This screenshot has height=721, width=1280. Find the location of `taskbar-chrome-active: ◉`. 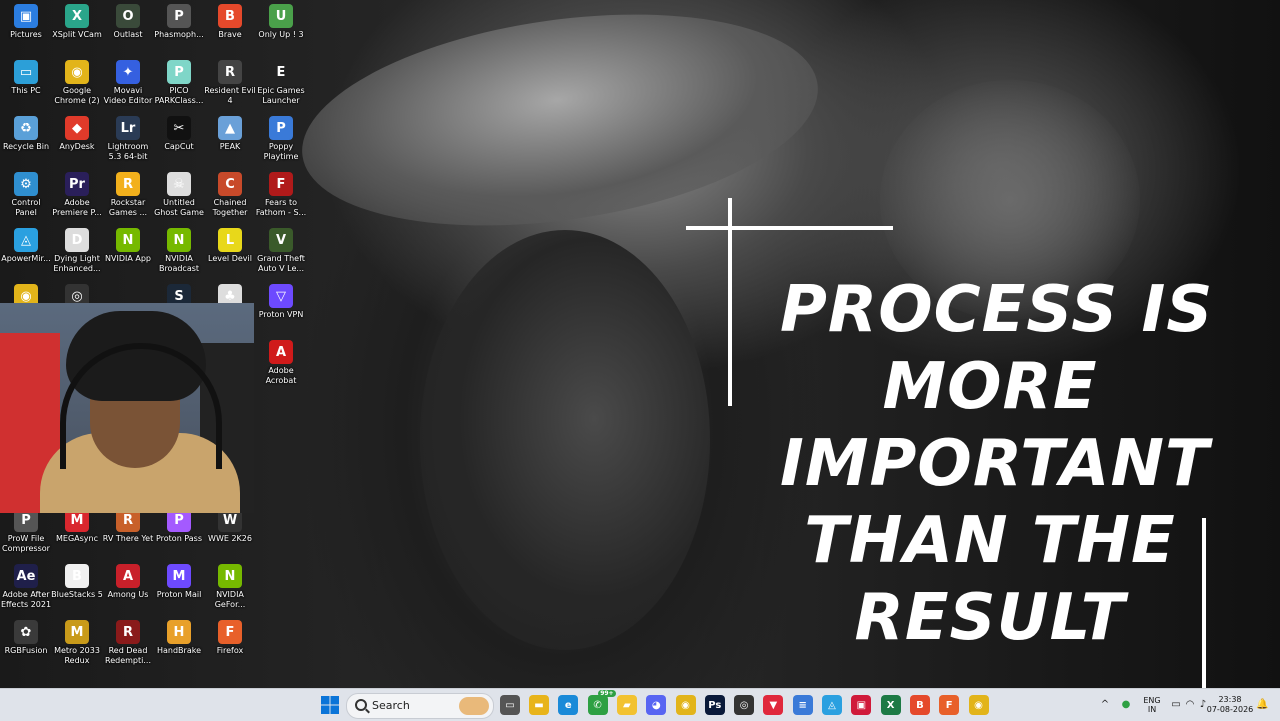

taskbar-chrome-active: ◉ is located at coordinates (978, 705).